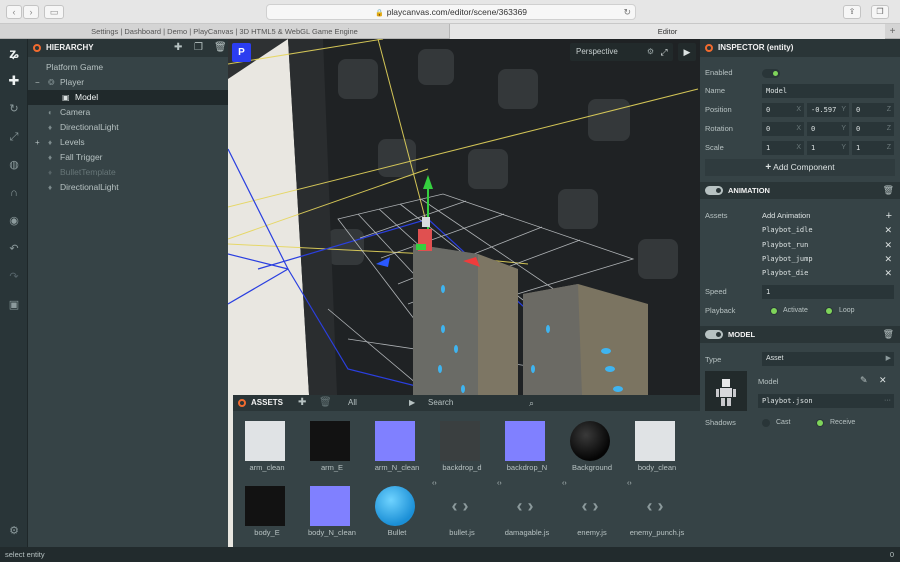 The width and height of the screenshot is (900, 562). I want to click on position-y-field: -0.597 Y, so click(828, 110).